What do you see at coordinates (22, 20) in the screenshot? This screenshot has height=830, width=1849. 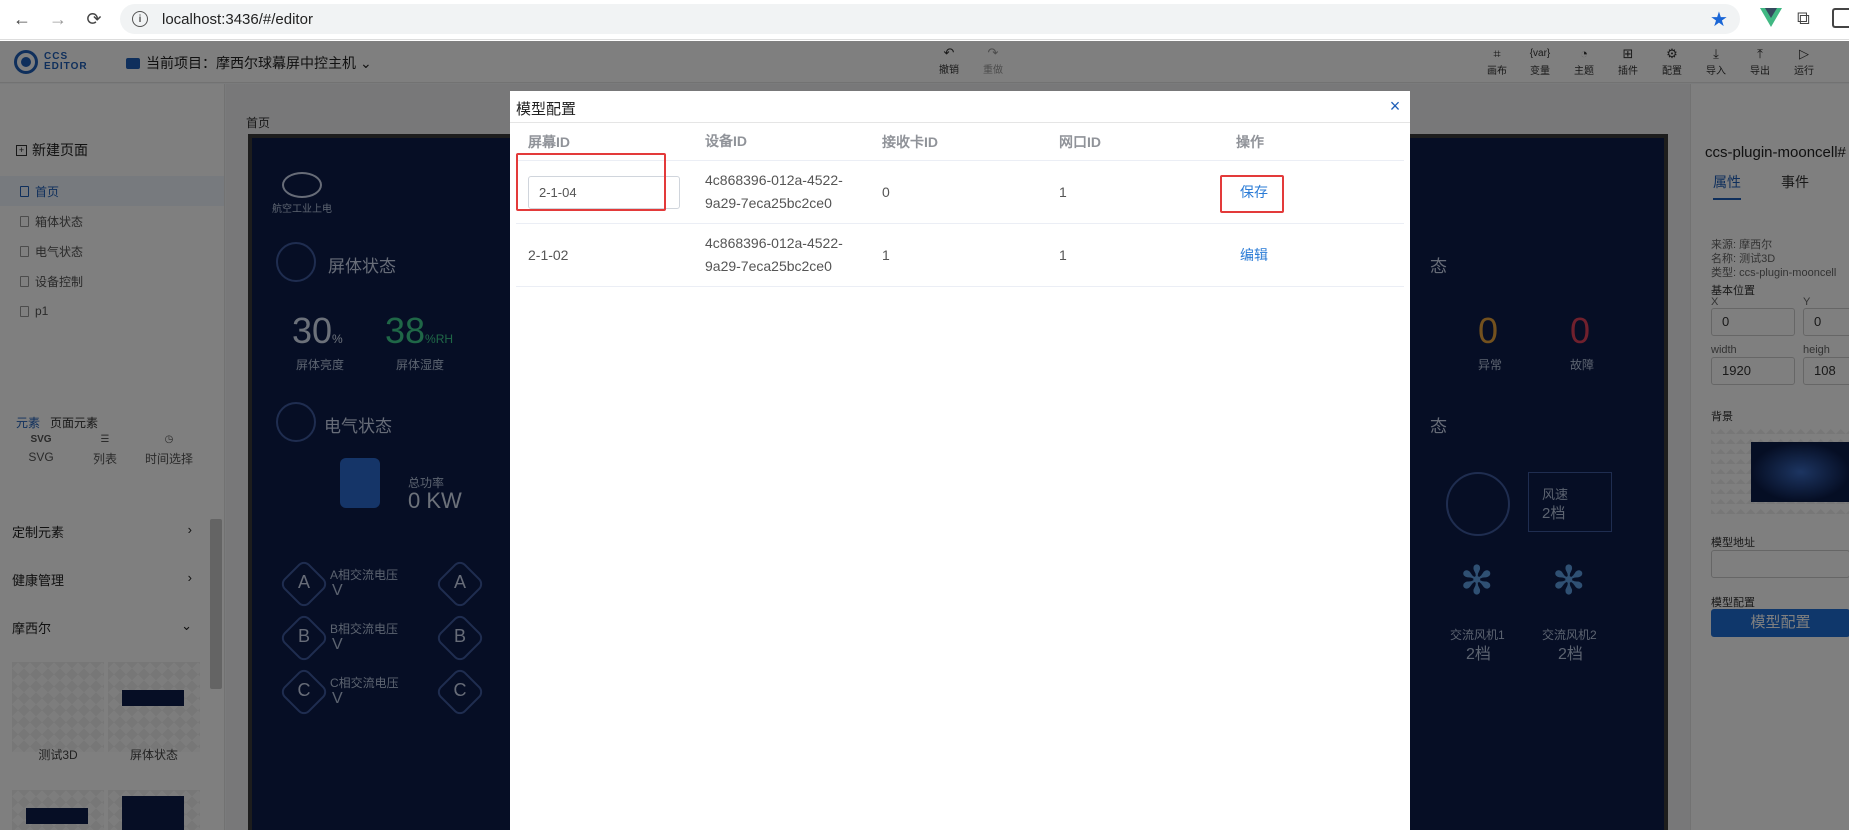 I see `back-icon: ←` at bounding box center [22, 20].